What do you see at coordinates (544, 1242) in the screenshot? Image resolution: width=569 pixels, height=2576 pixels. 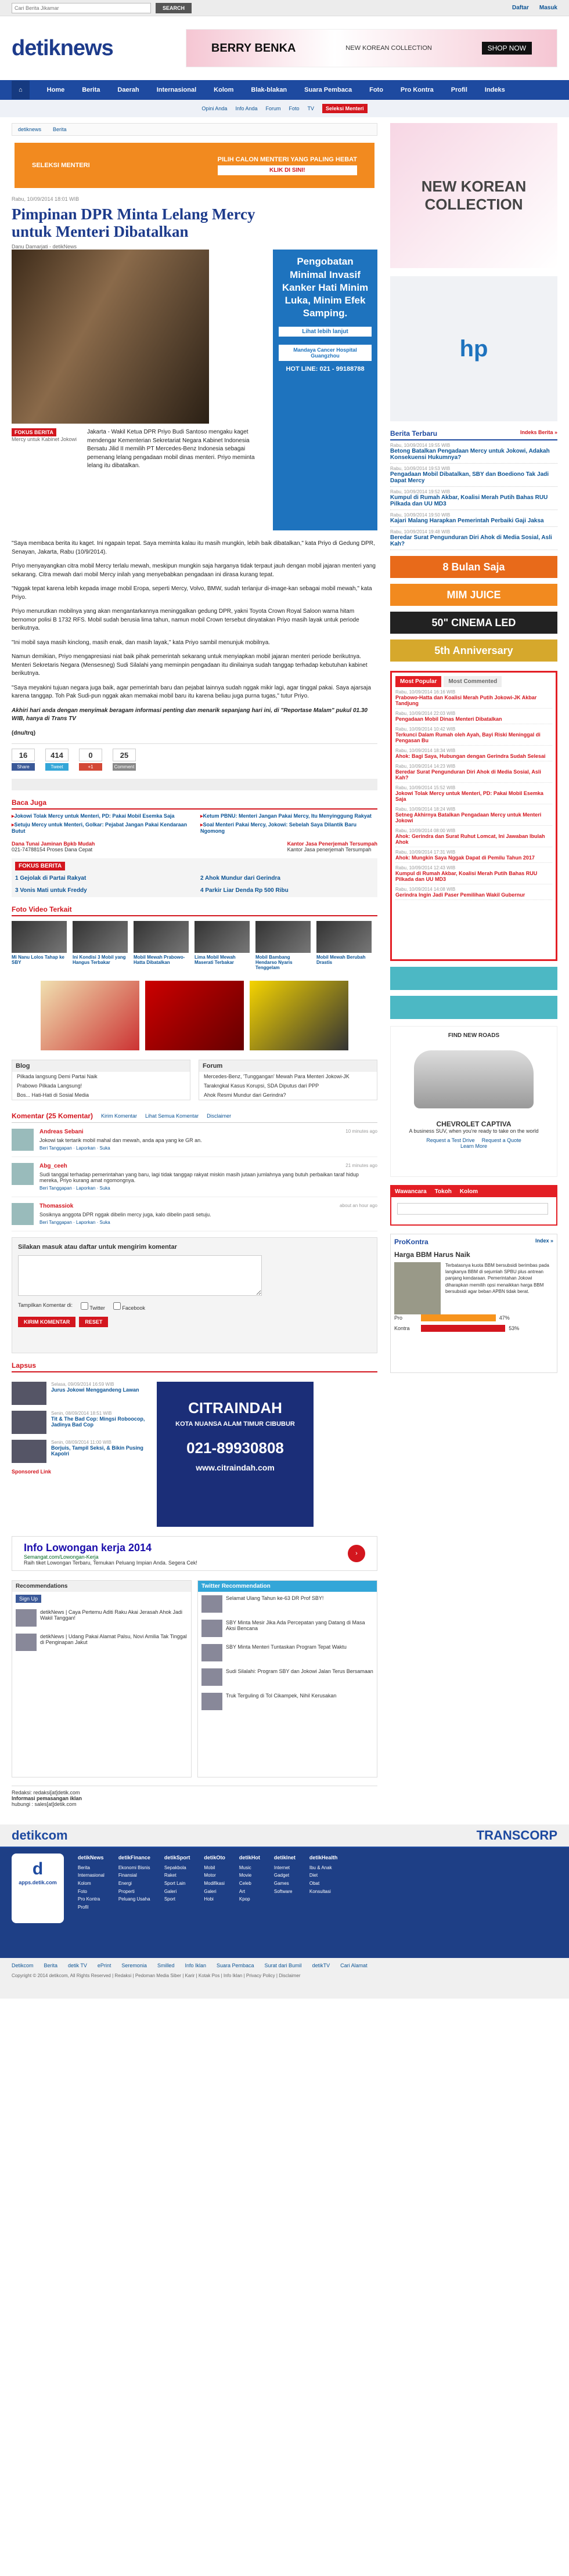 I see `prokontra-index-link: Index »` at bounding box center [544, 1242].